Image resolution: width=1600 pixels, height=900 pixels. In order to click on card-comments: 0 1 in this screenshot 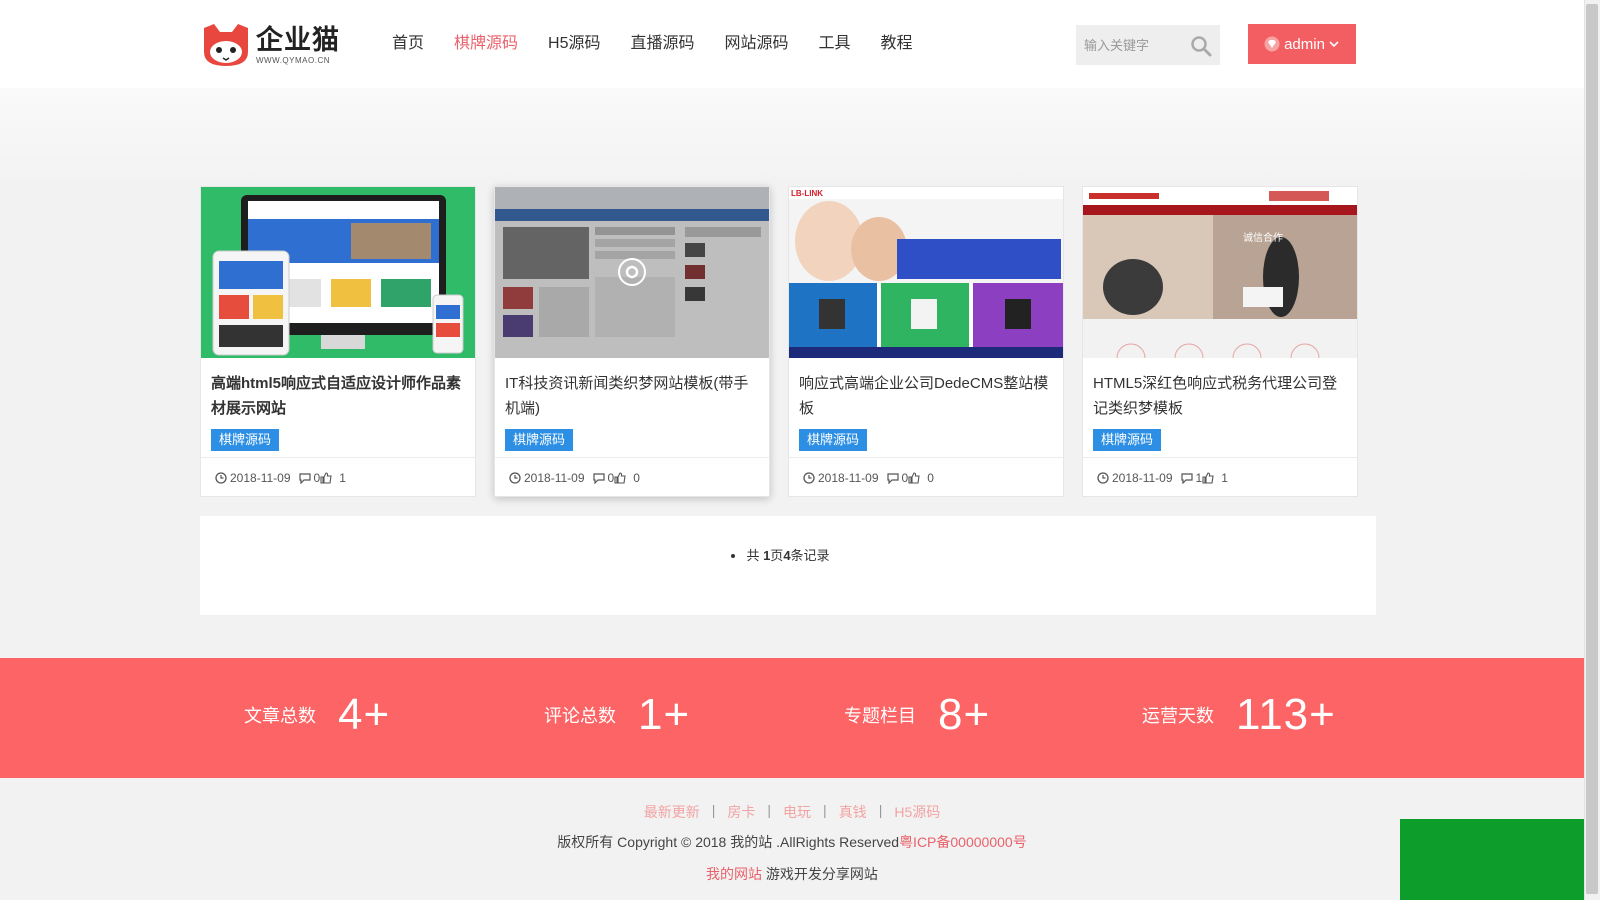, I will do `click(322, 477)`.